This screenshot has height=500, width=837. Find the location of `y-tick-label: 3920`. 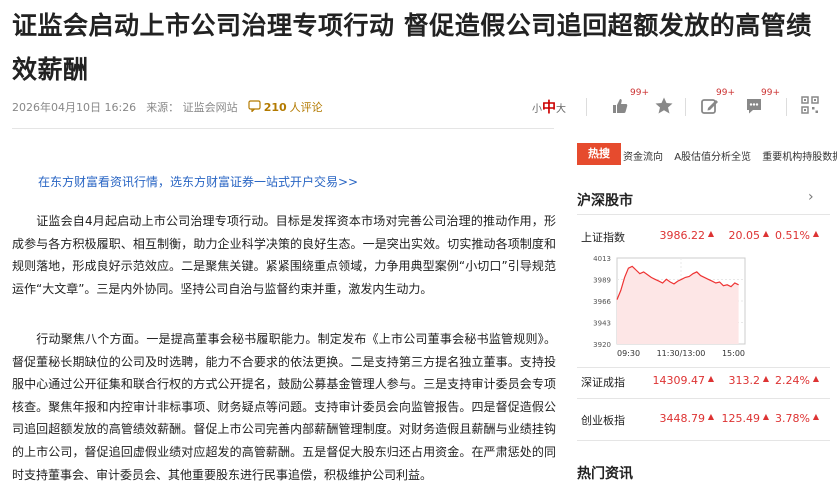

y-tick-label: 3920 is located at coordinates (602, 345).